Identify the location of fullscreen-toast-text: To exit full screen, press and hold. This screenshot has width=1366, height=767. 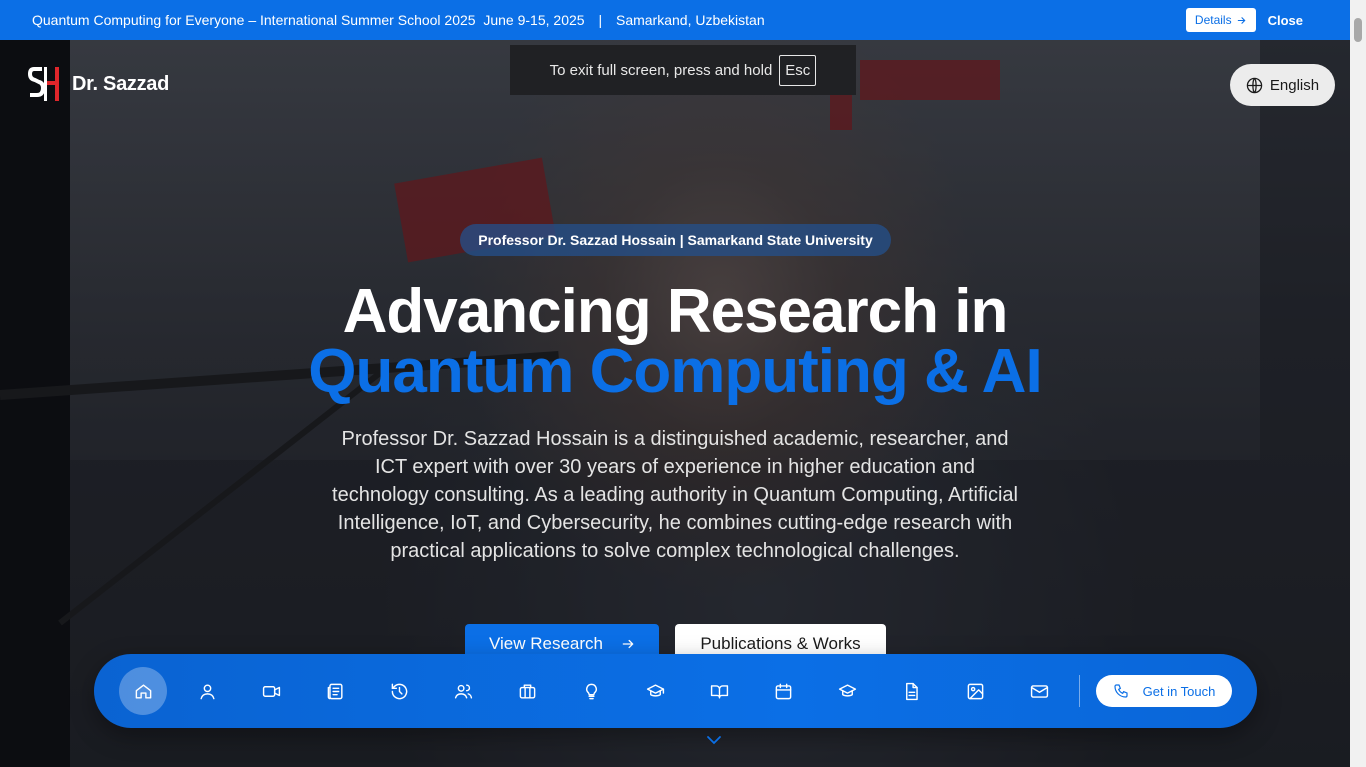
(661, 70).